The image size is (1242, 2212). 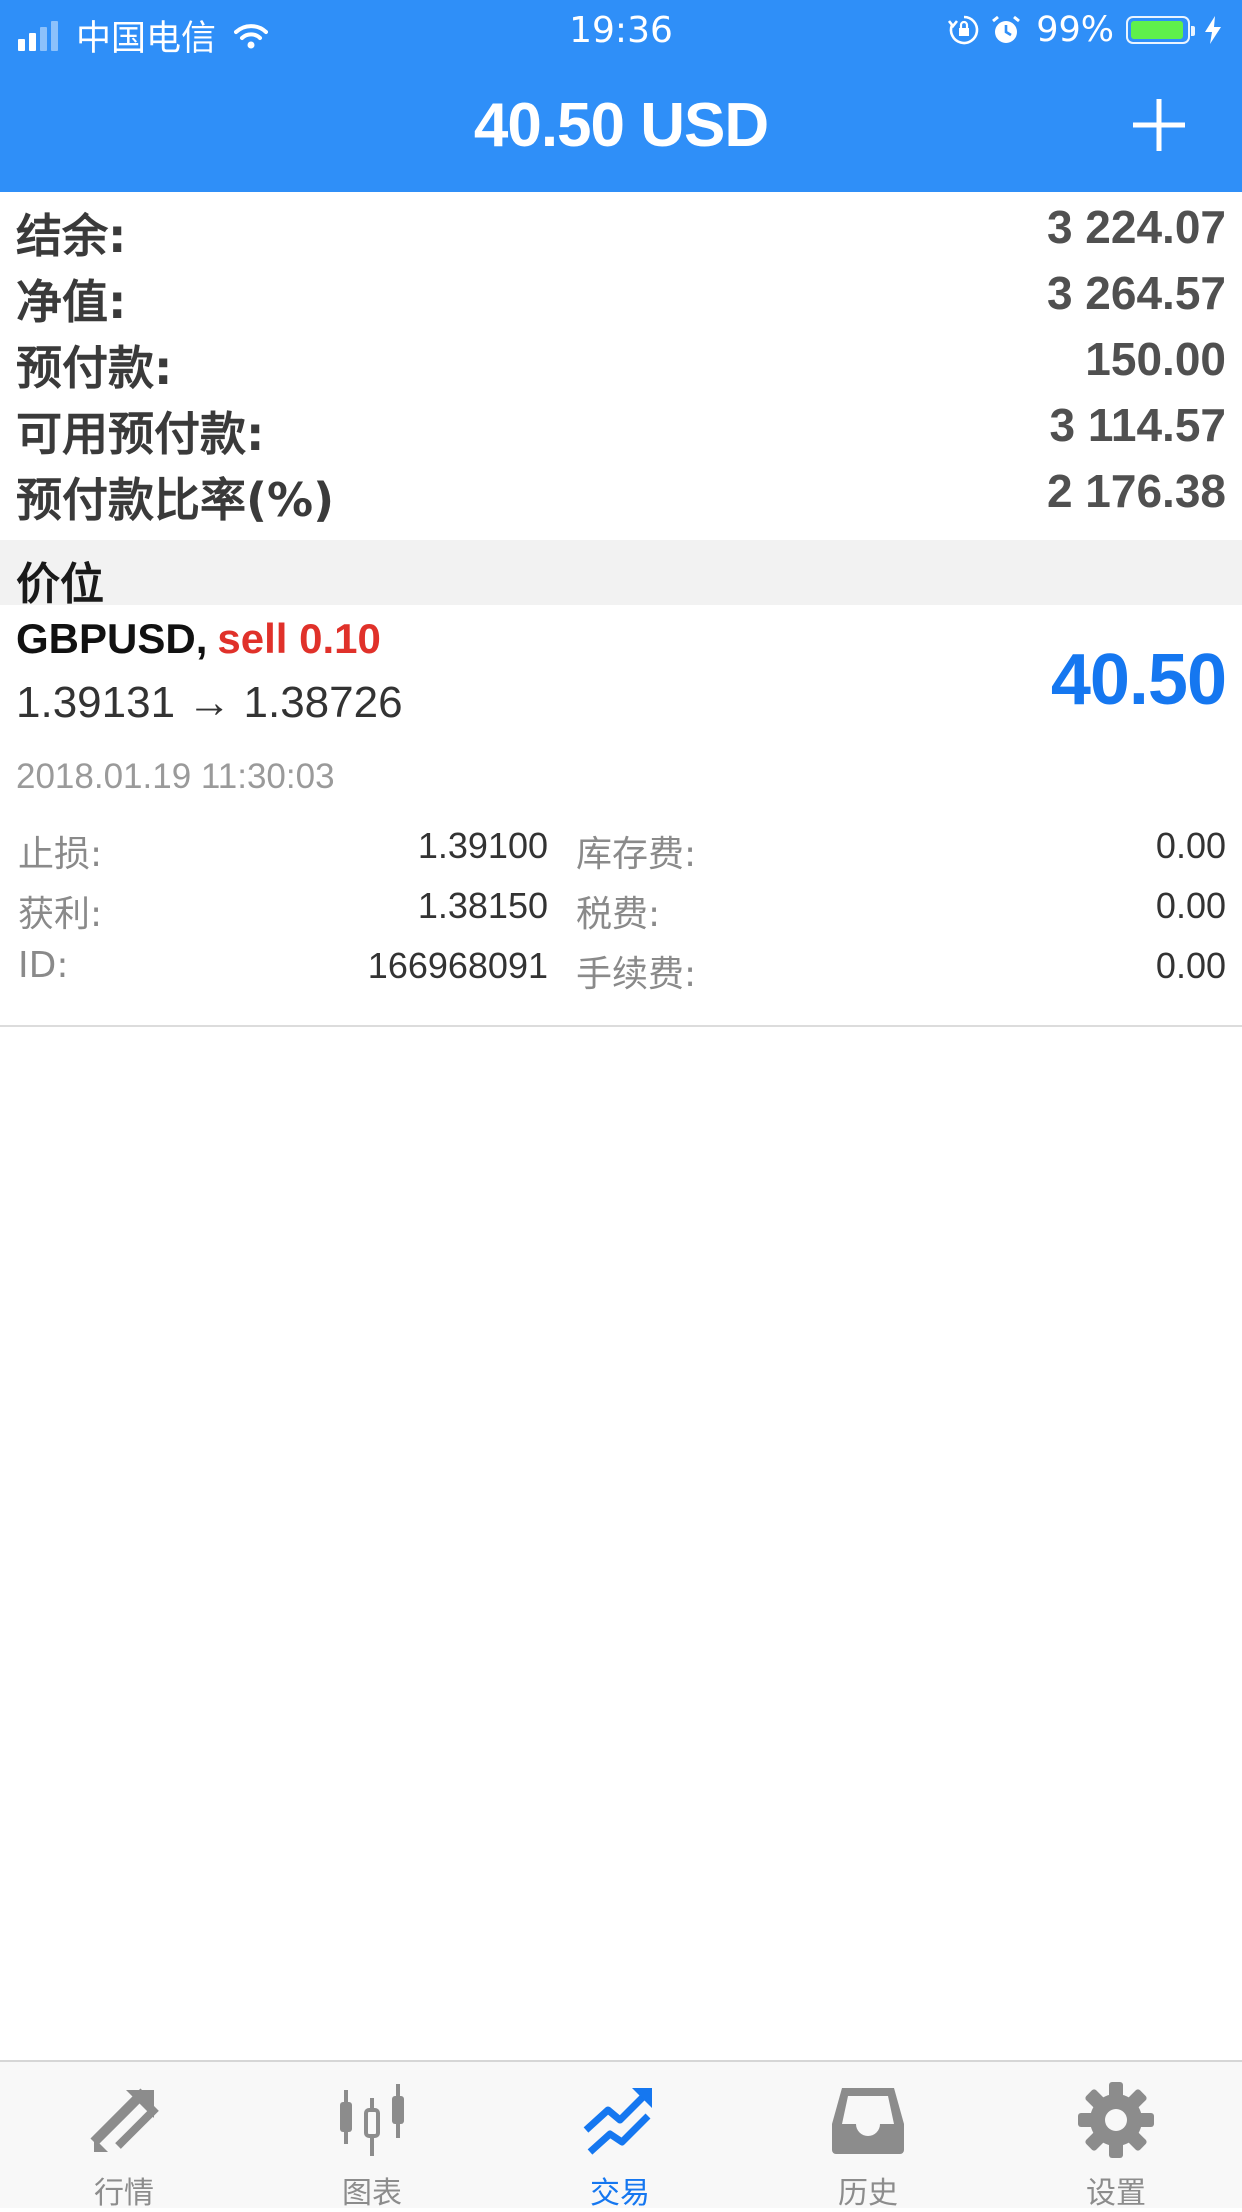 I want to click on stop-loss-label: 止损:, so click(x=60, y=854).